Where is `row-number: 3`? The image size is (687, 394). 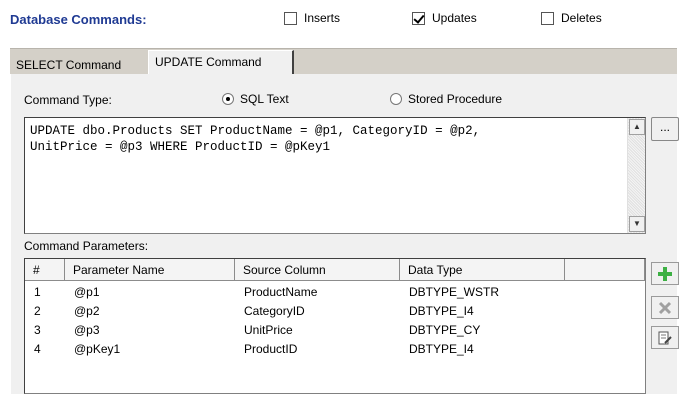
row-number: 3 is located at coordinates (37, 330).